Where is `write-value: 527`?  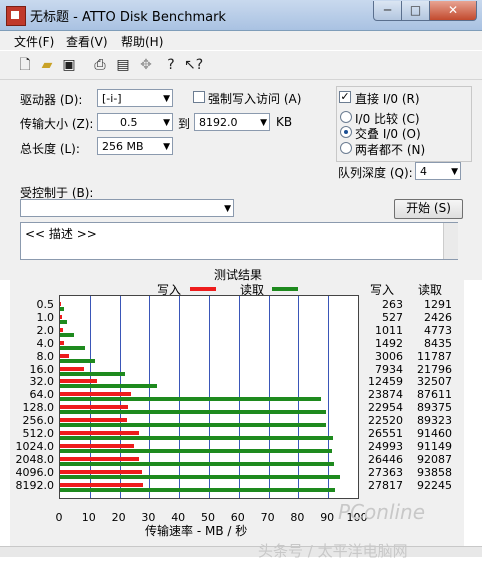
write-value: 527 is located at coordinates (392, 317).